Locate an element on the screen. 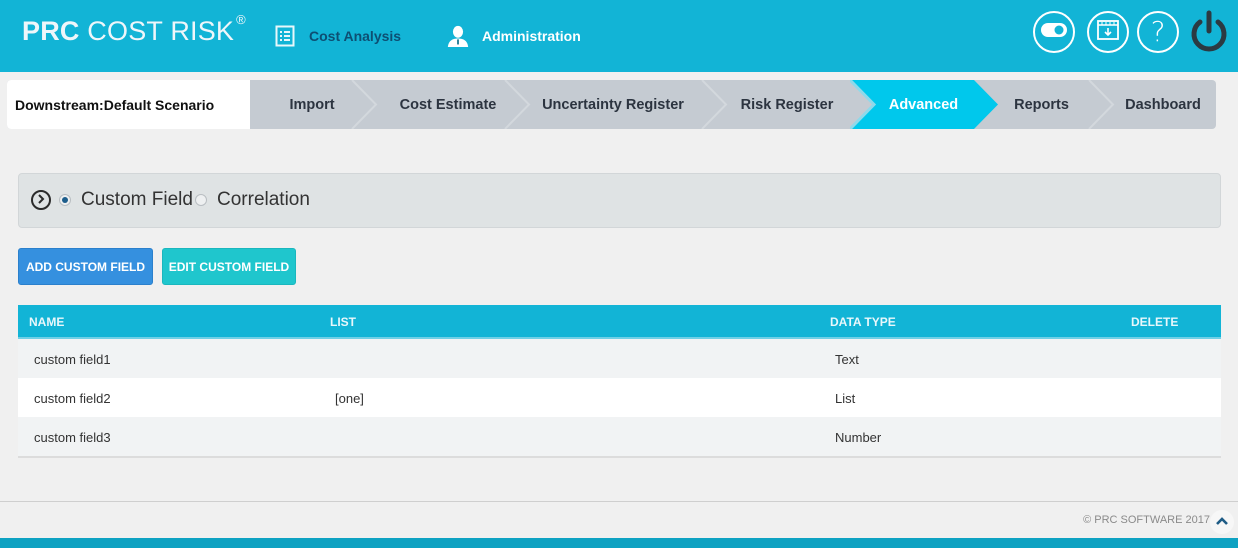 The image size is (1238, 548). user-icon is located at coordinates (458, 36).